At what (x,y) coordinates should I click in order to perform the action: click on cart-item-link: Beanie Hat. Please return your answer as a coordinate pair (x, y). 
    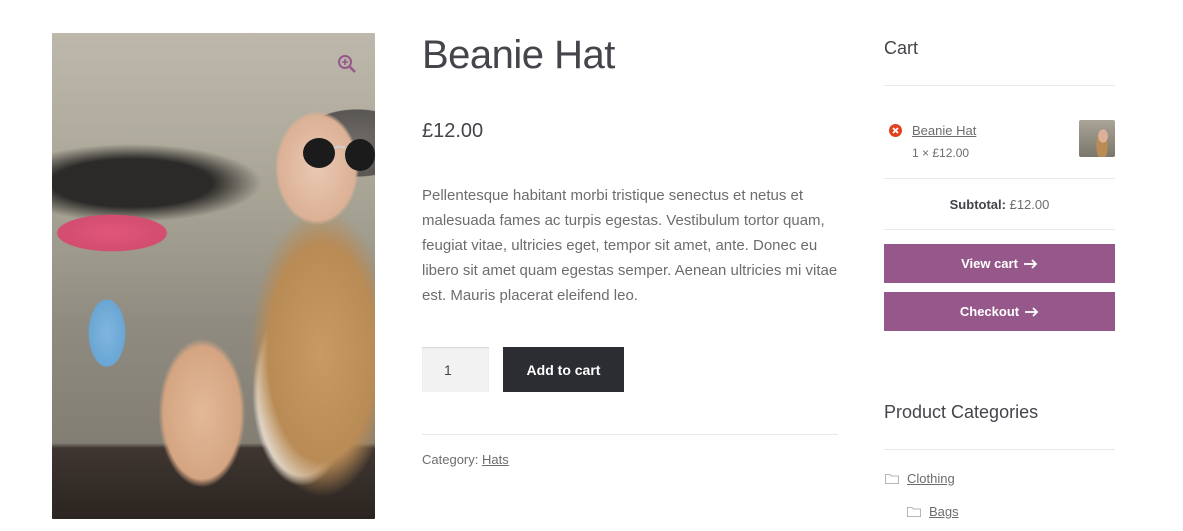
    Looking at the image, I should click on (944, 130).